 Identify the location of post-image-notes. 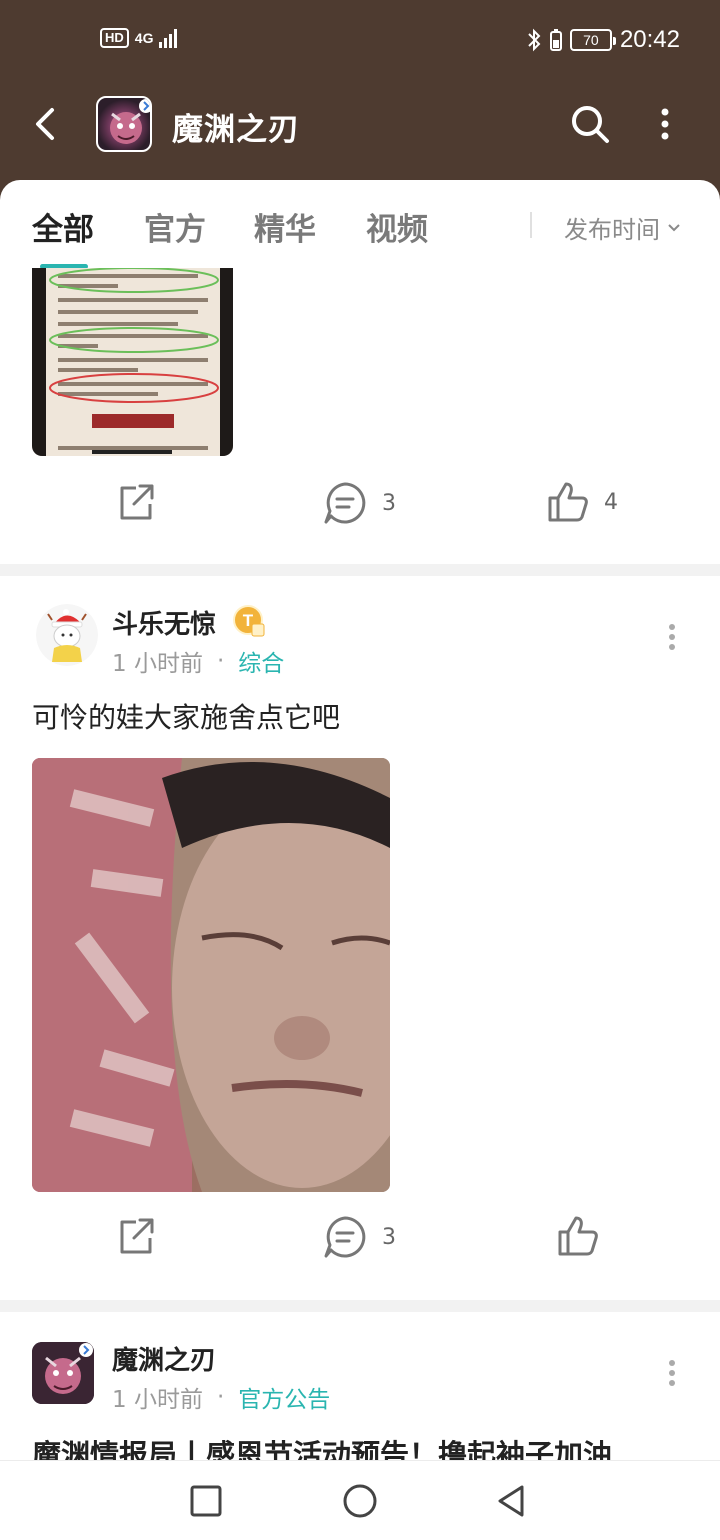
(132, 362).